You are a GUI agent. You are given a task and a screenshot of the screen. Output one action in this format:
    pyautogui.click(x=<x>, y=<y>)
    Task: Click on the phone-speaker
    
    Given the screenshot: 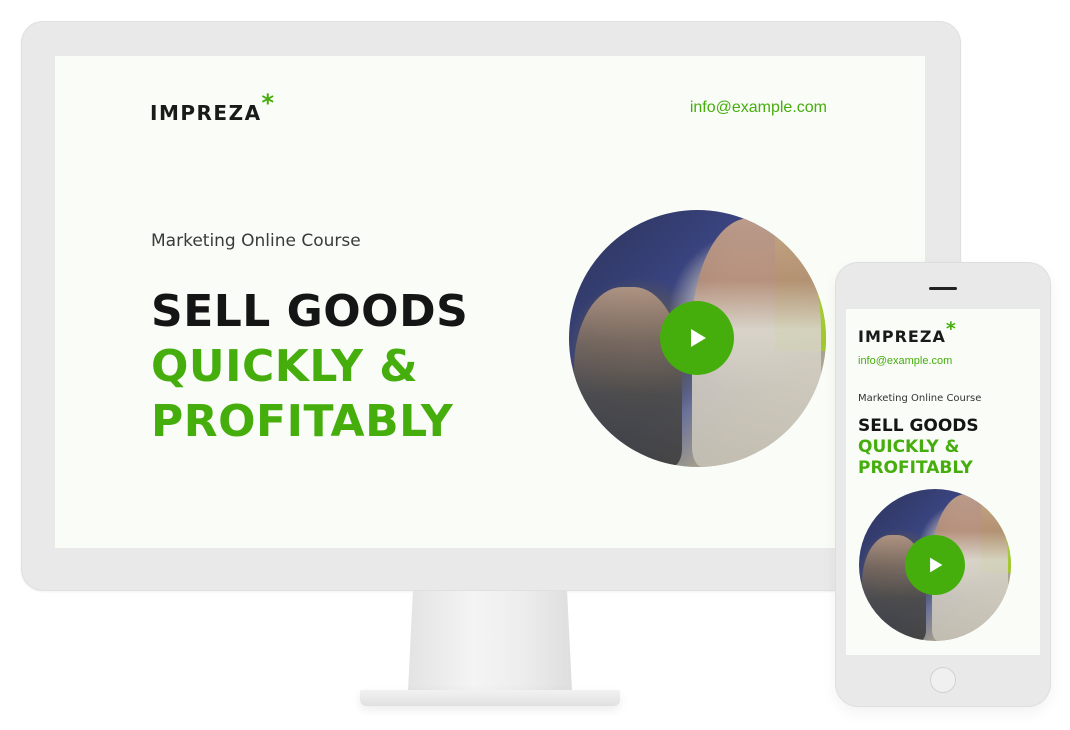 What is the action you would take?
    pyautogui.click(x=943, y=288)
    